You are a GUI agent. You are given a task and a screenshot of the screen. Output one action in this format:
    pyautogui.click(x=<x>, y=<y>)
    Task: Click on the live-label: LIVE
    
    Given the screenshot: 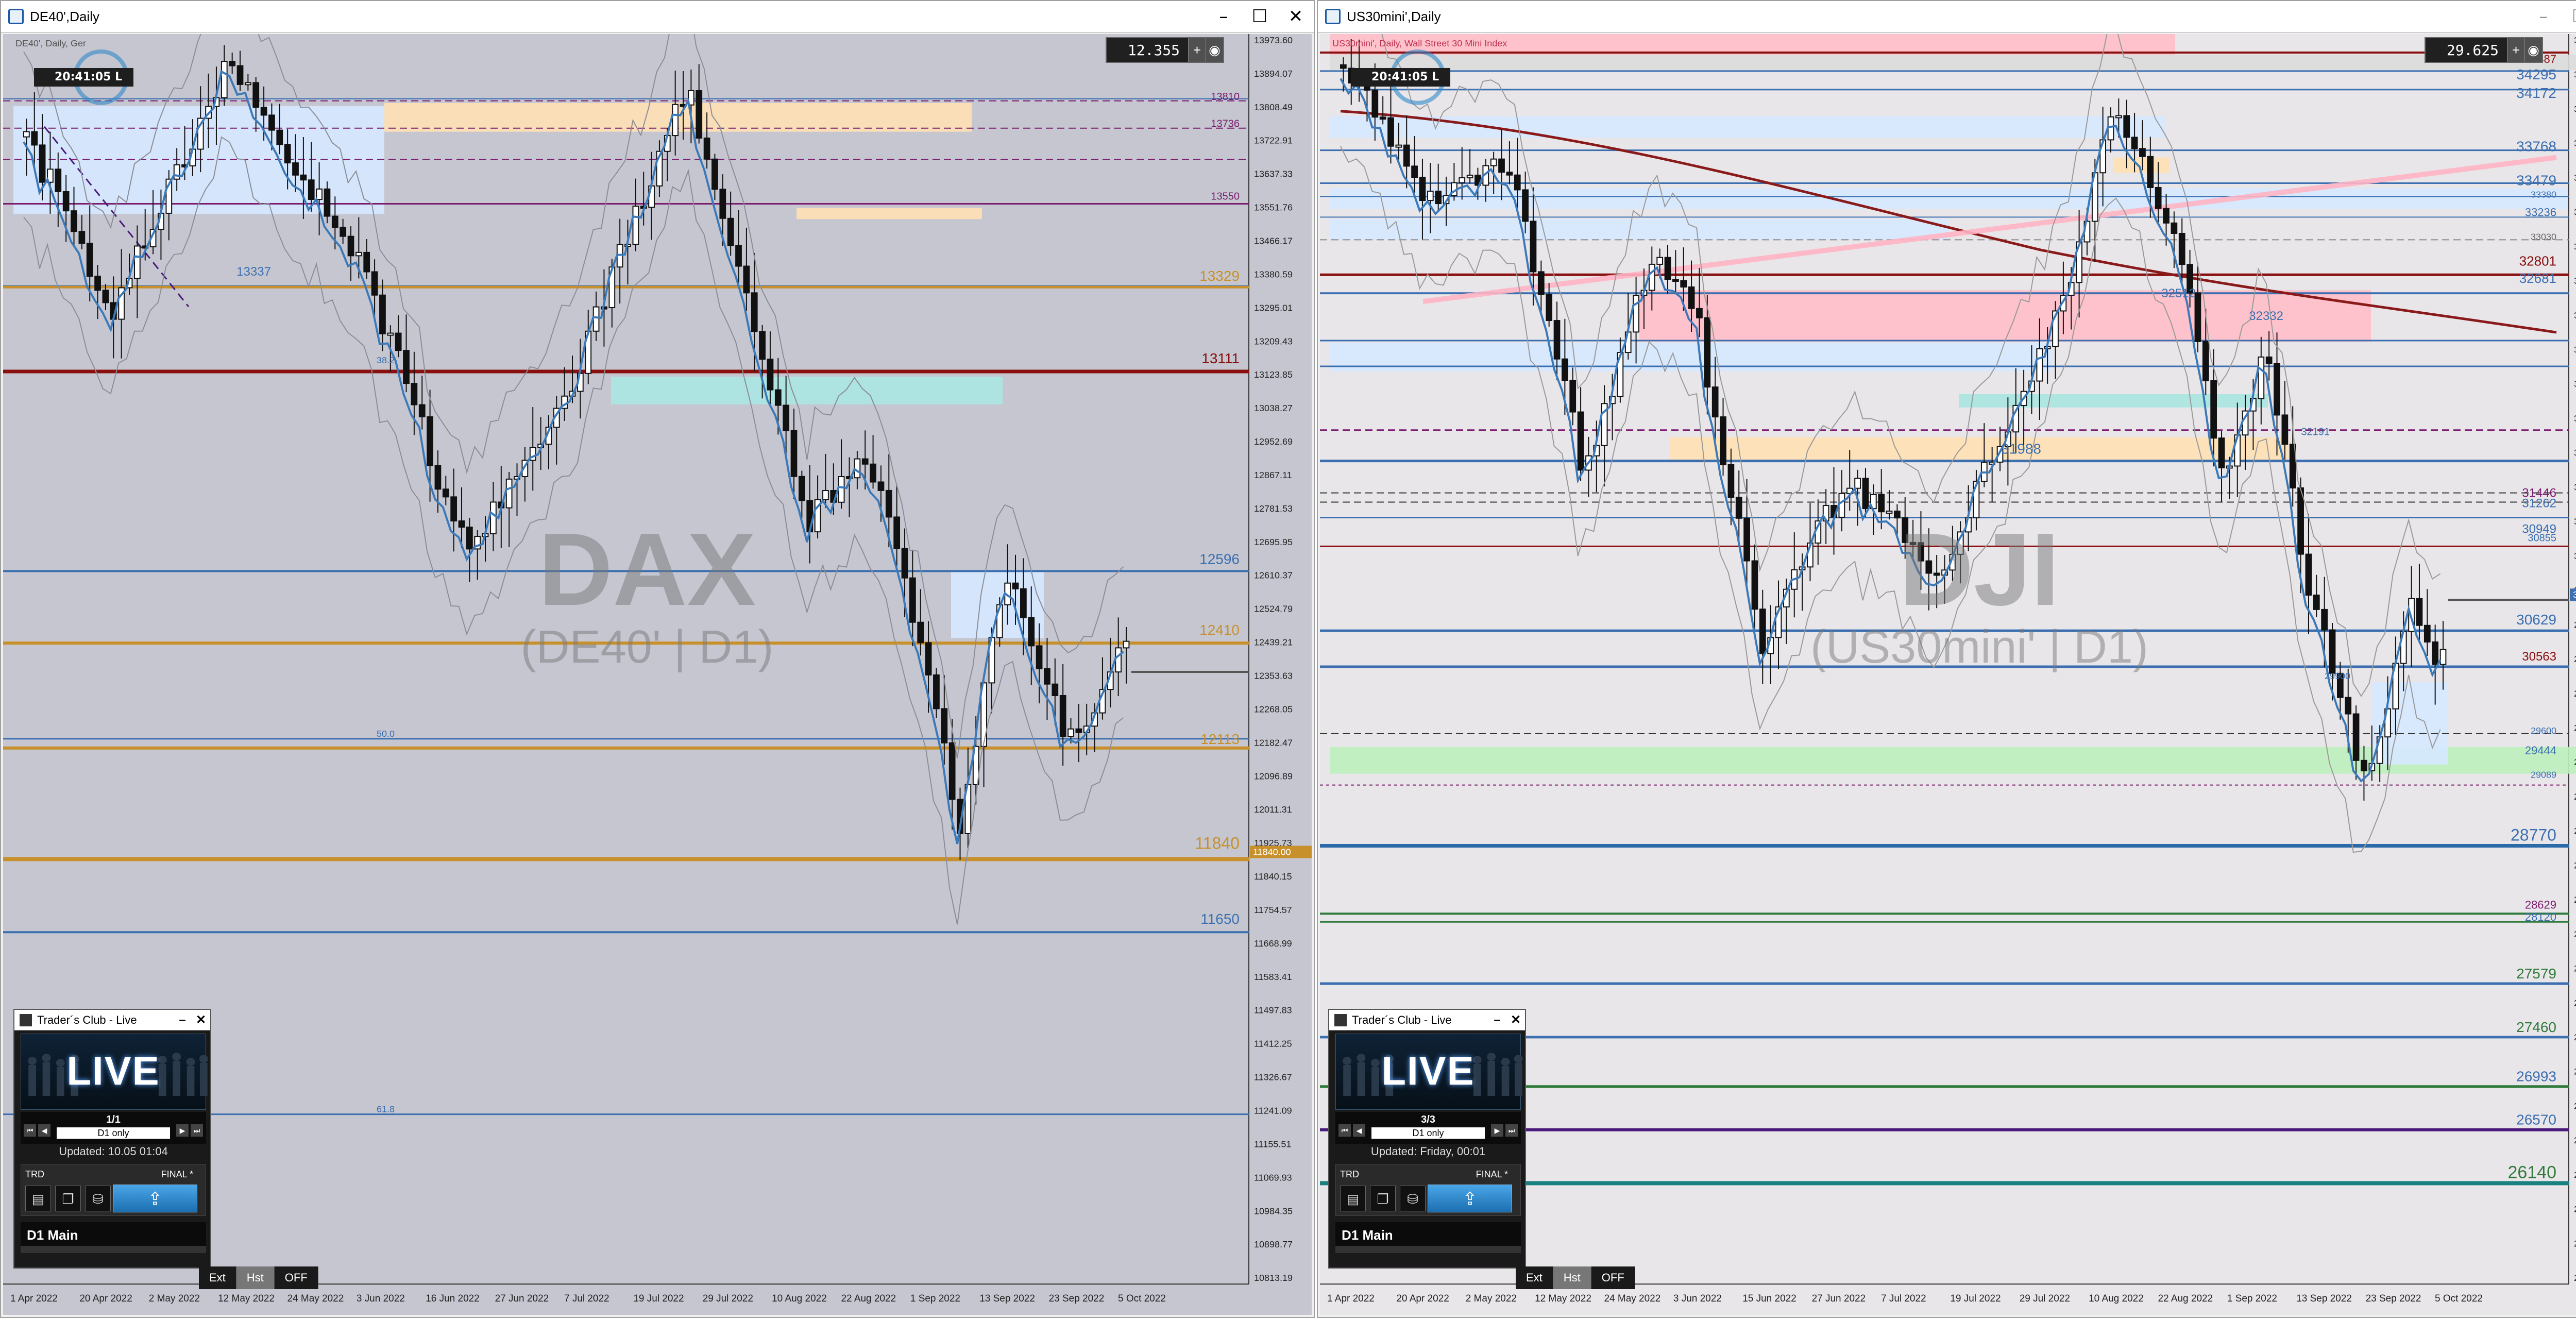 What is the action you would take?
    pyautogui.click(x=1428, y=1071)
    